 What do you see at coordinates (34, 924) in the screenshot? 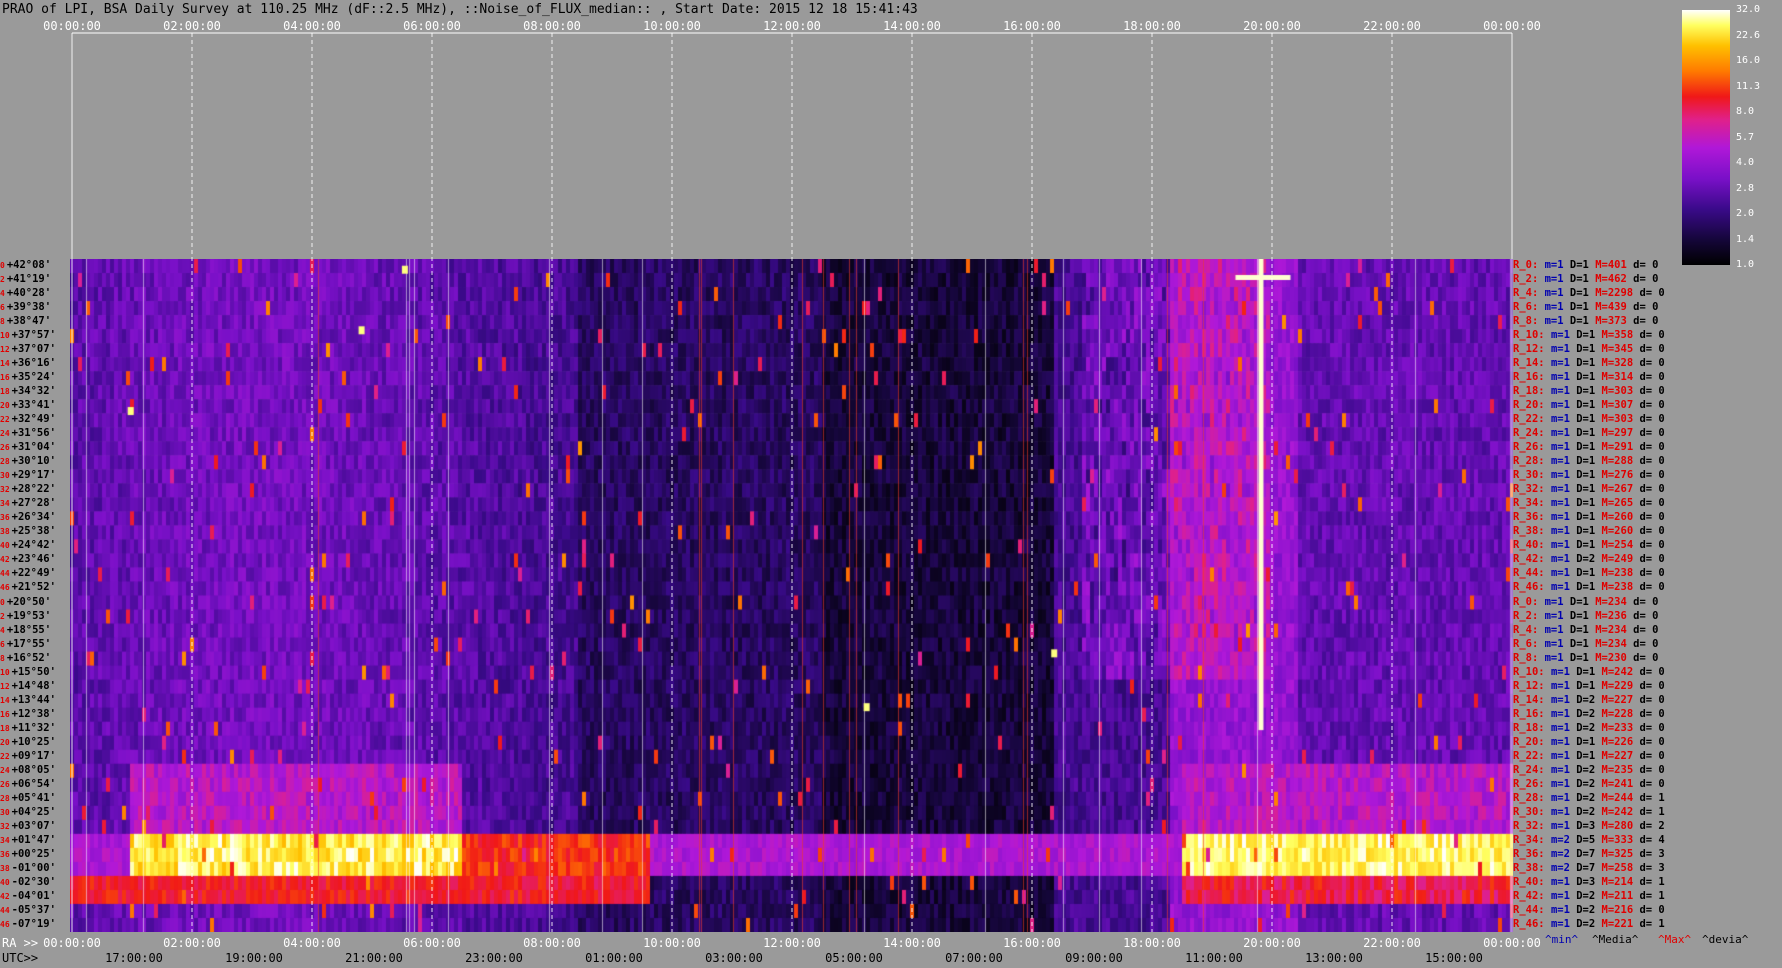
I see `declination-label: 46 -07°19'` at bounding box center [34, 924].